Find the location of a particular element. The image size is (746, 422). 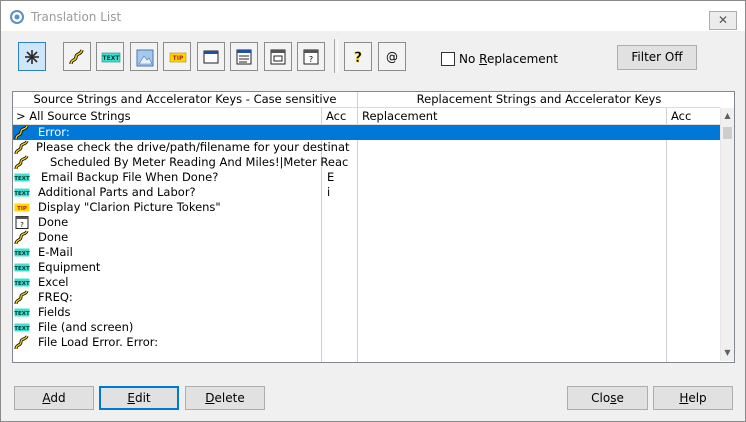

list-row: Done is located at coordinates (367, 237).